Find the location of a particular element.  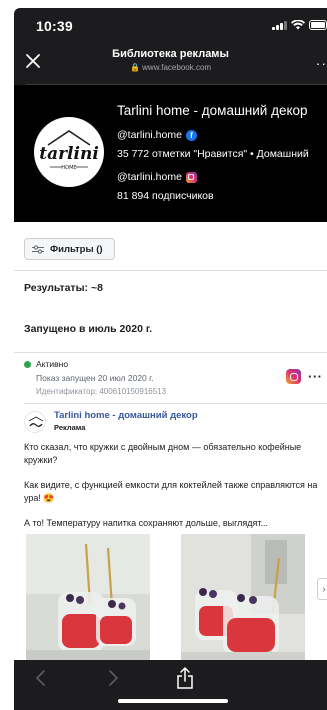

sliders-icon is located at coordinates (38, 249).